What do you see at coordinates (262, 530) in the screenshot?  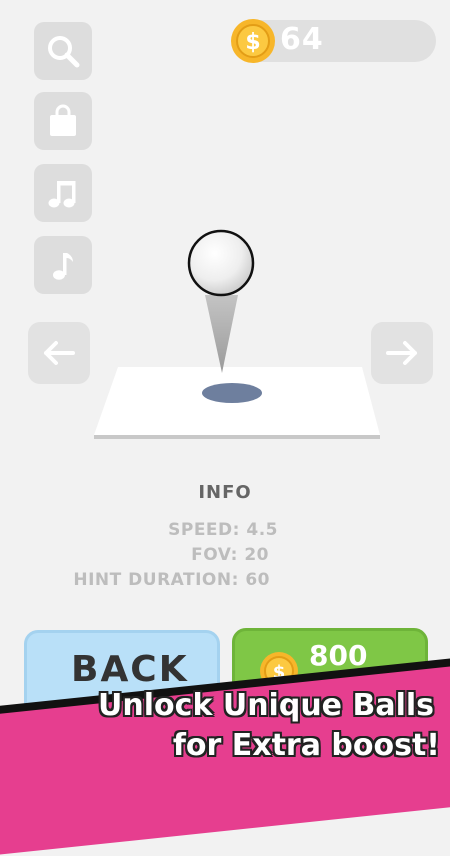 I see `stat-value: 4.5` at bounding box center [262, 530].